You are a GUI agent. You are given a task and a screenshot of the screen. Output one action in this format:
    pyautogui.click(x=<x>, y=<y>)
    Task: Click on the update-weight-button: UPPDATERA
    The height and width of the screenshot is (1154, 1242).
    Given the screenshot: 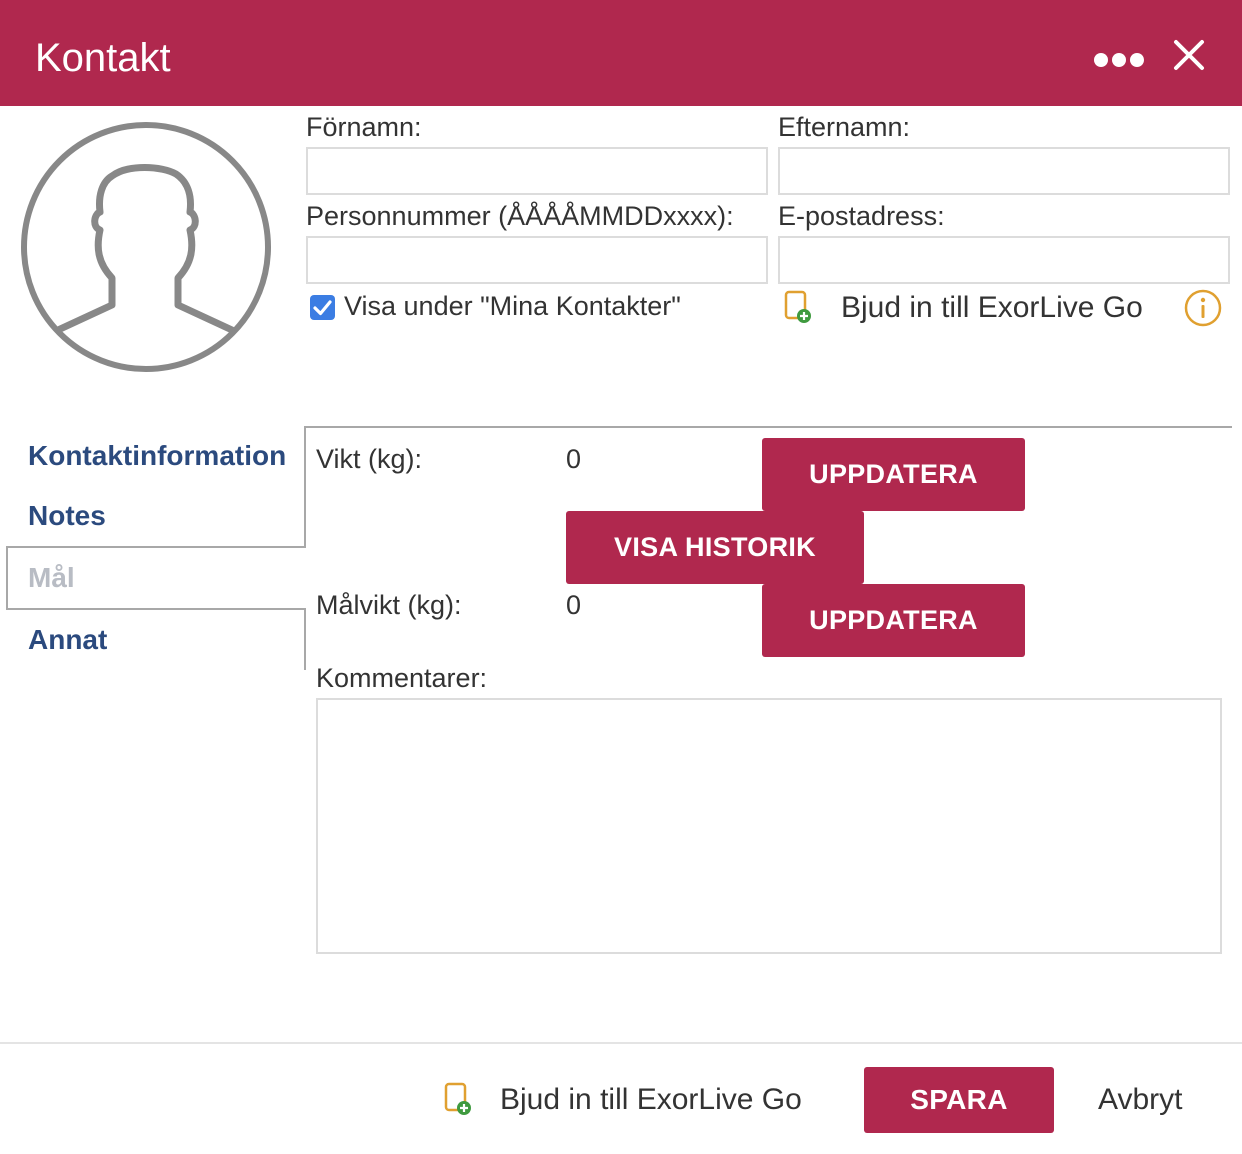 What is the action you would take?
    pyautogui.click(x=893, y=474)
    